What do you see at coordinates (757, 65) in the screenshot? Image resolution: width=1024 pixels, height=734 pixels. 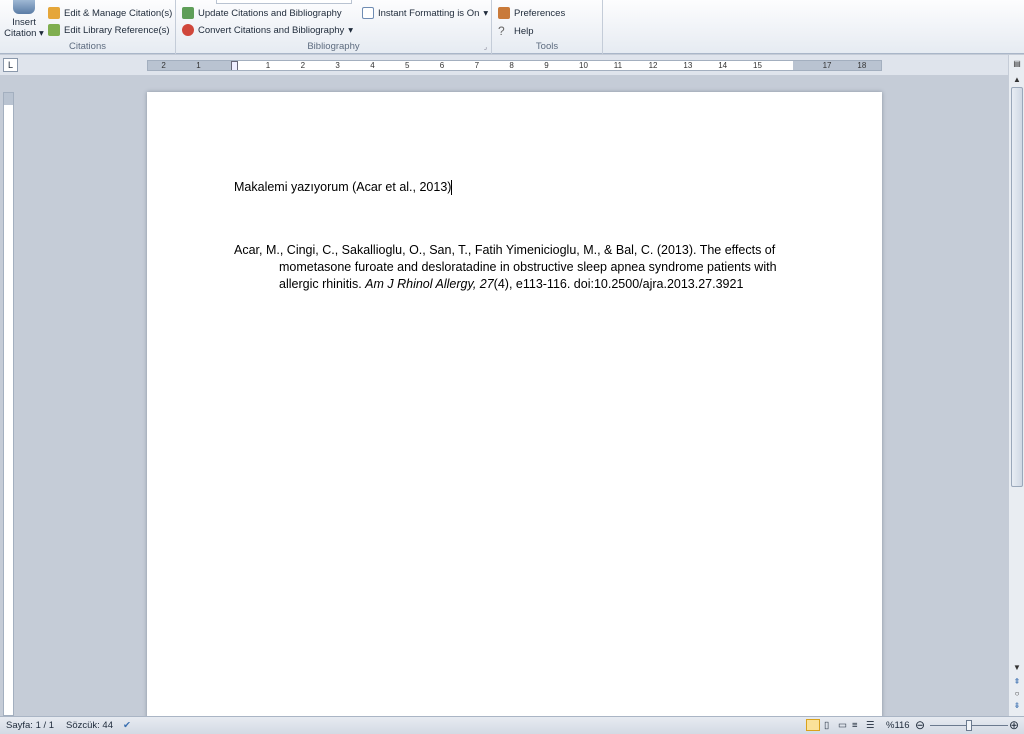 I see `ruler-tick-label: 15` at bounding box center [757, 65].